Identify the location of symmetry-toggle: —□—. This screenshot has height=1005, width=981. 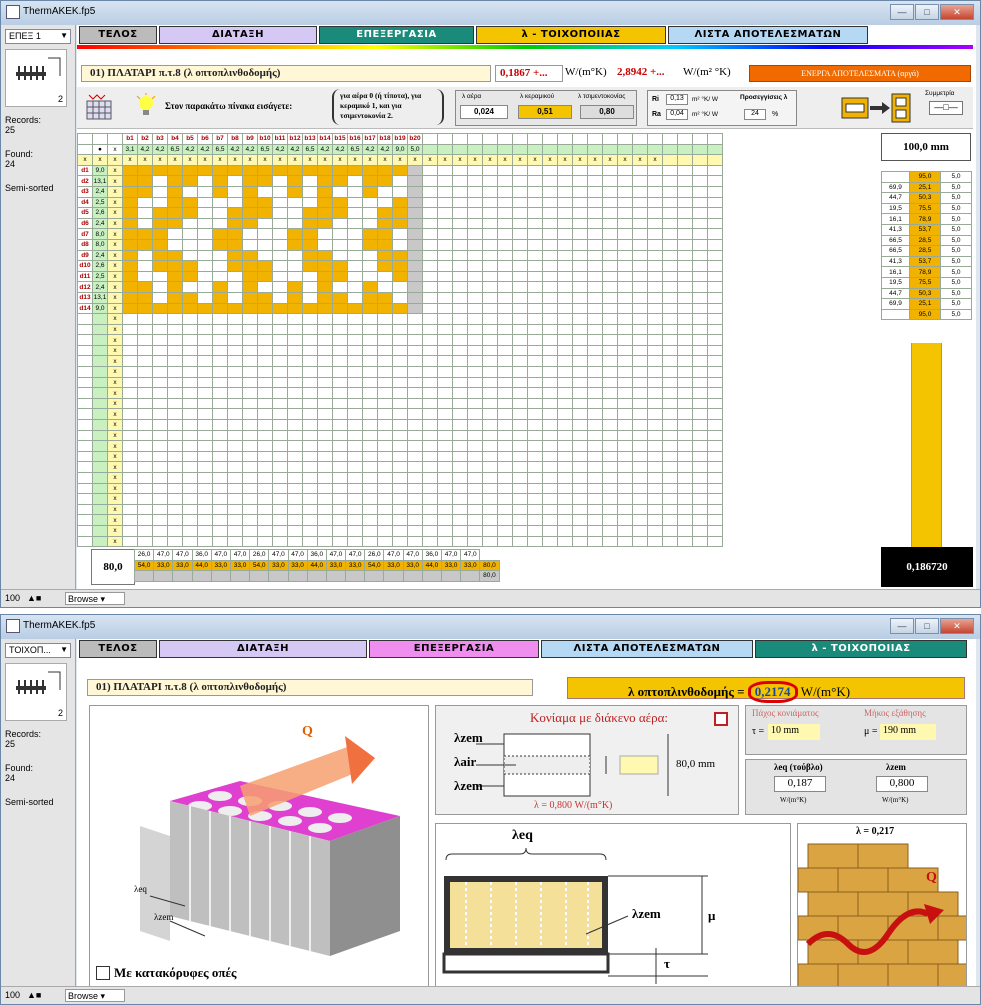
(946, 108).